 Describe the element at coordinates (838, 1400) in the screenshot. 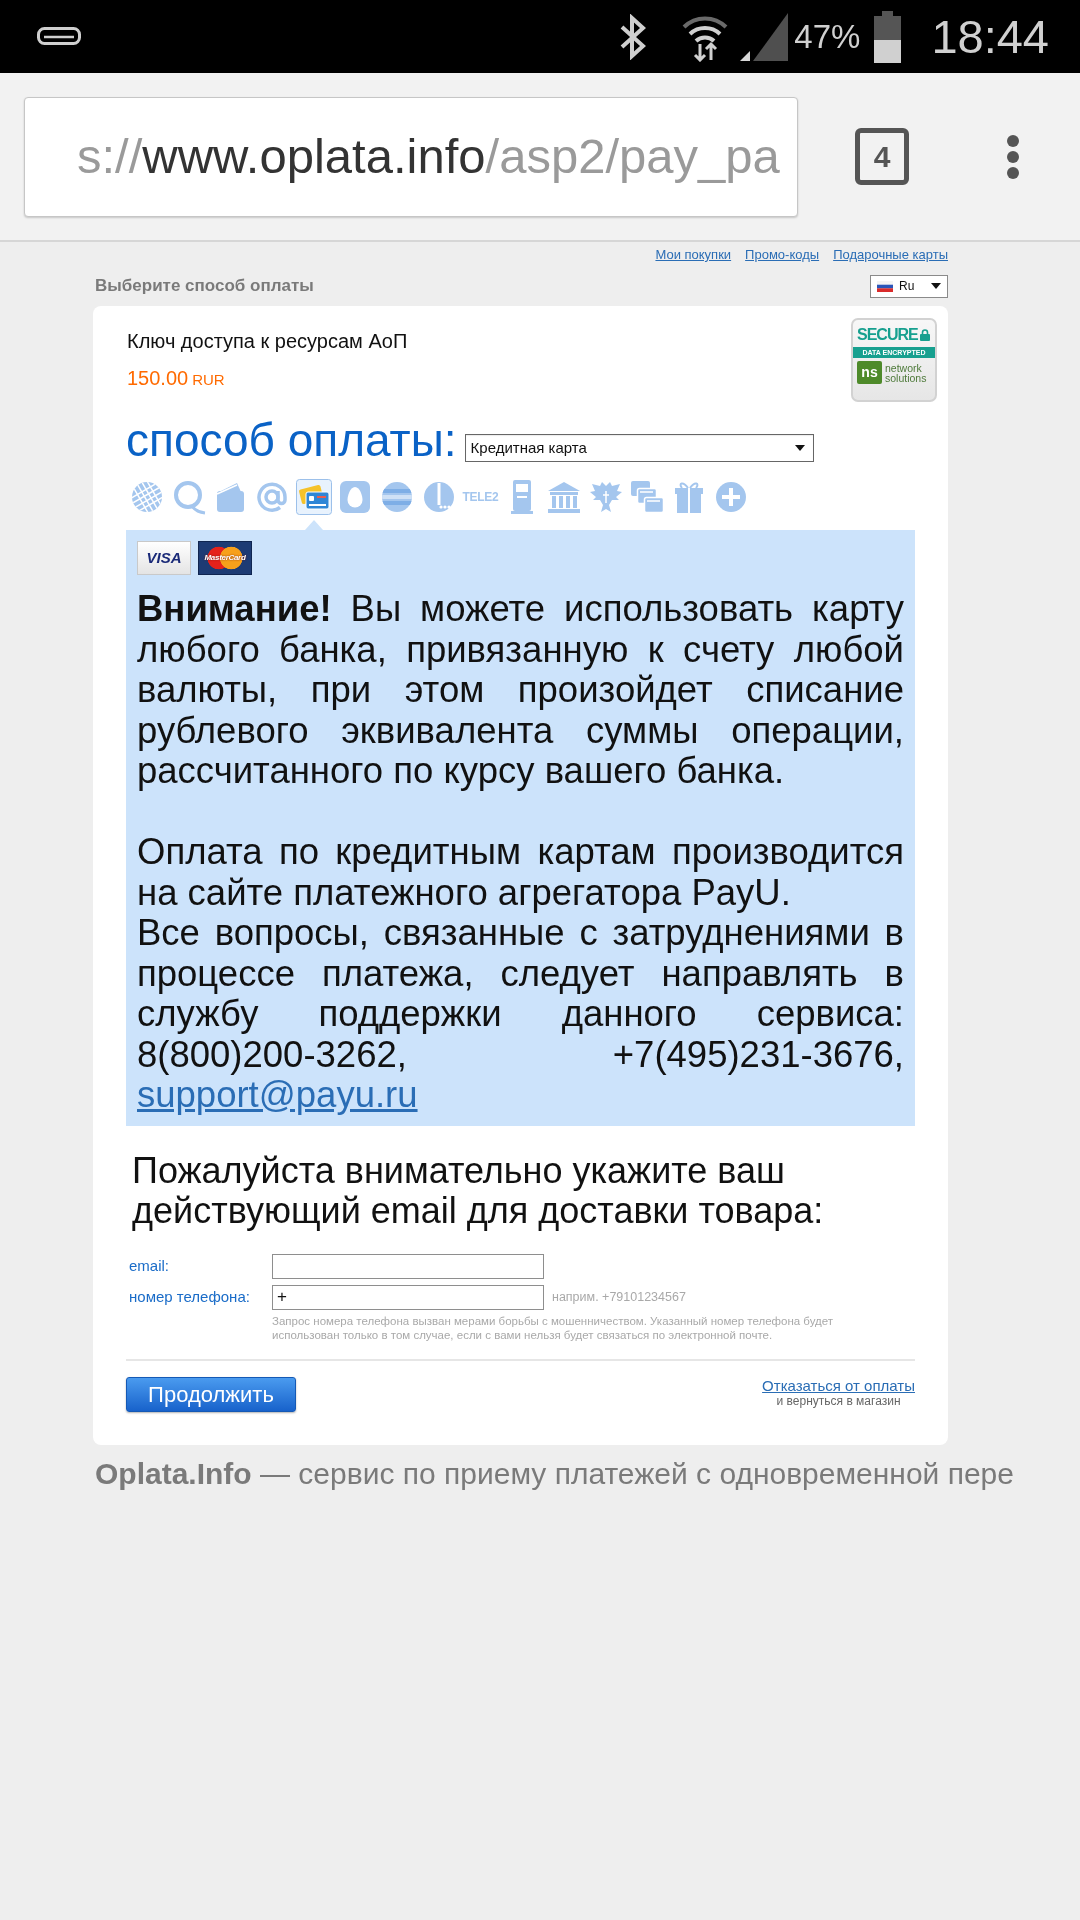

I see `return-note: и вернуться в магазин` at that location.